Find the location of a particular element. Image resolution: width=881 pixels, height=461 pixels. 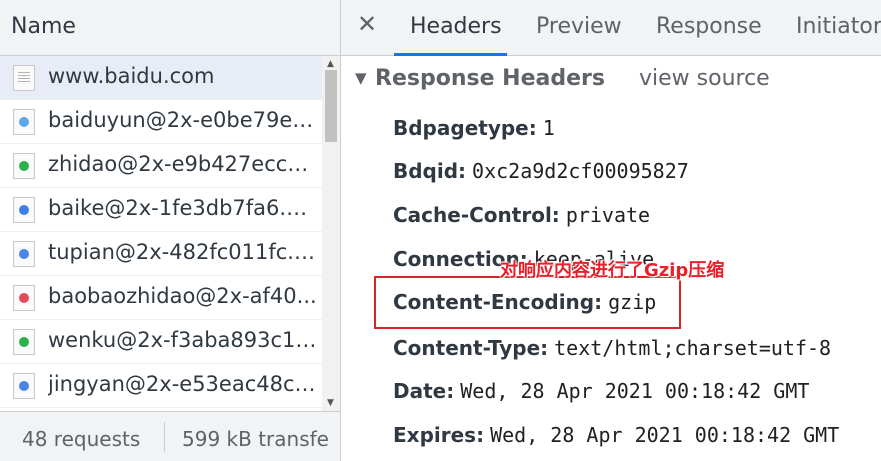

header-row: Bdqid: 0xc2a9d2cf00095827 is located at coordinates (541, 174).